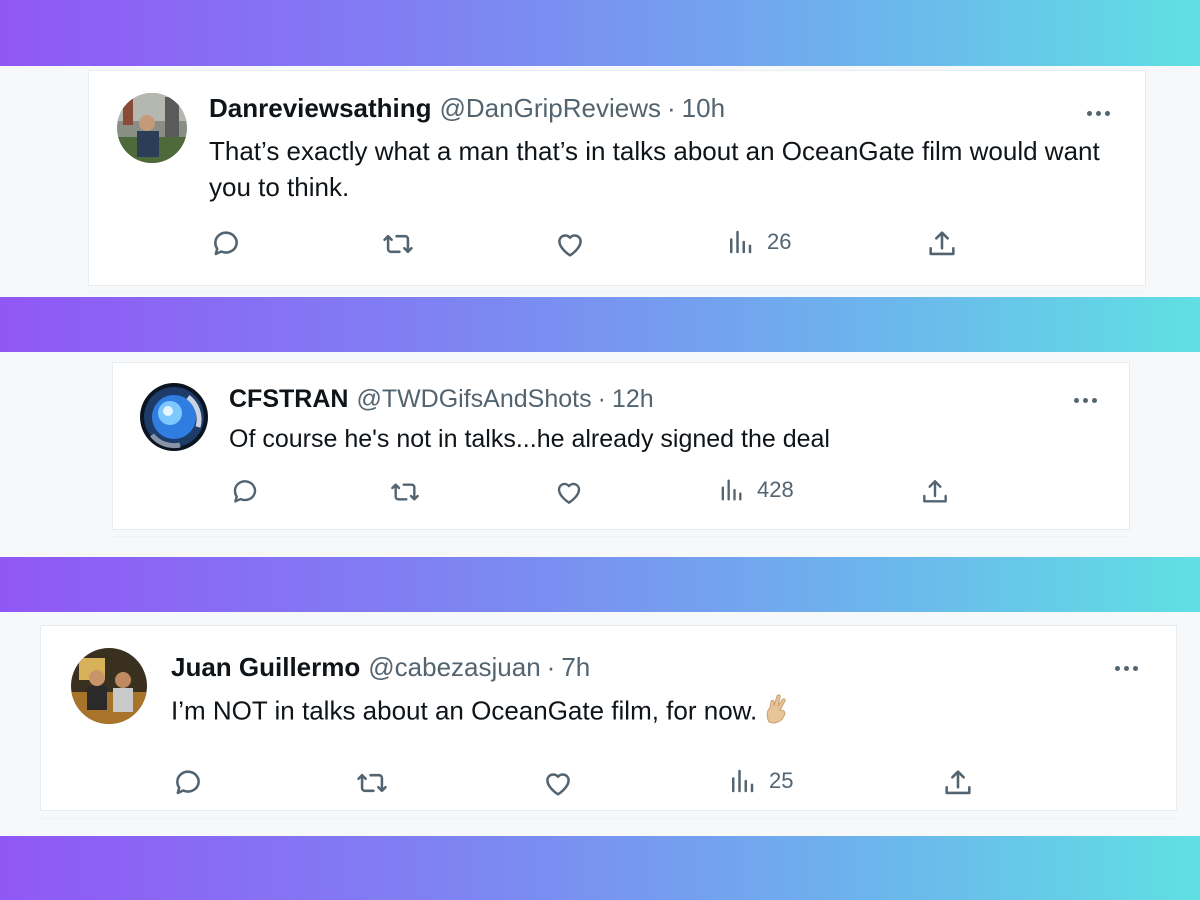  What do you see at coordinates (779, 241) in the screenshot?
I see `views-count: 26` at bounding box center [779, 241].